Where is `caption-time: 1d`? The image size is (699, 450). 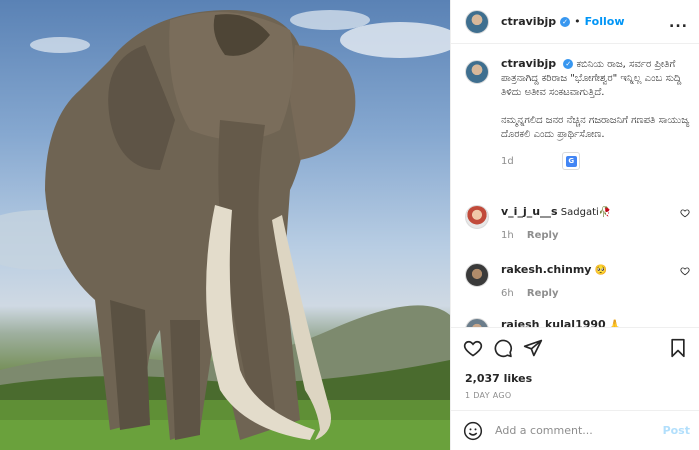
caption-time: 1d is located at coordinates (507, 161).